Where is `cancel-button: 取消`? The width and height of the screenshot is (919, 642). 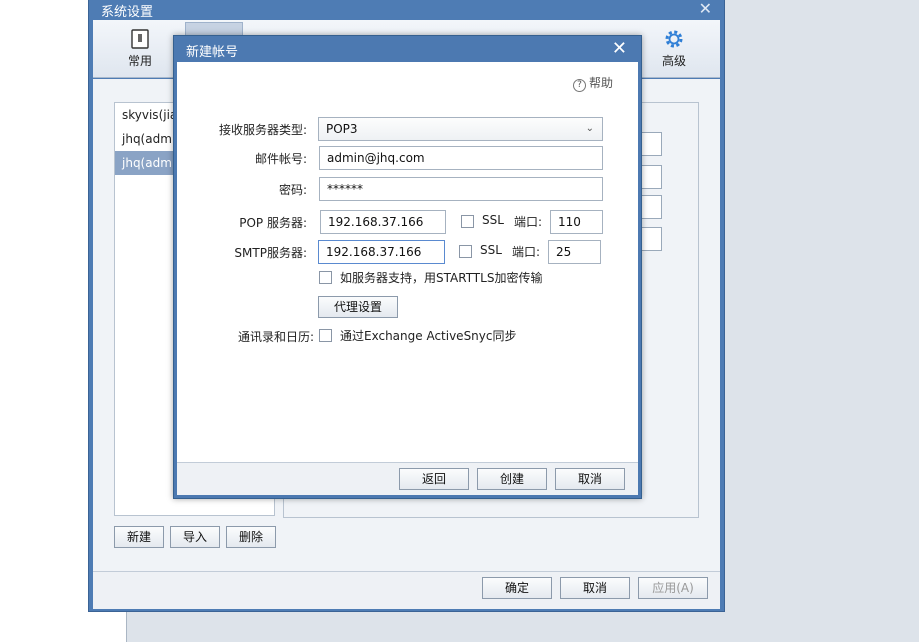 cancel-button: 取消 is located at coordinates (595, 588).